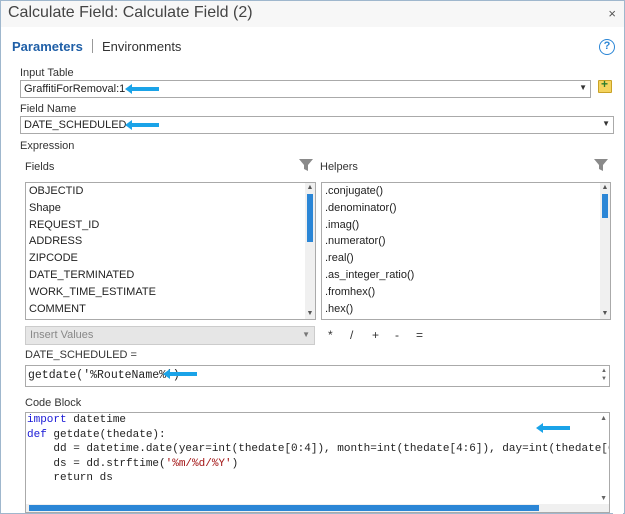  I want to click on list-item: WORK_TIME_ESTIMATE, so click(170, 292).